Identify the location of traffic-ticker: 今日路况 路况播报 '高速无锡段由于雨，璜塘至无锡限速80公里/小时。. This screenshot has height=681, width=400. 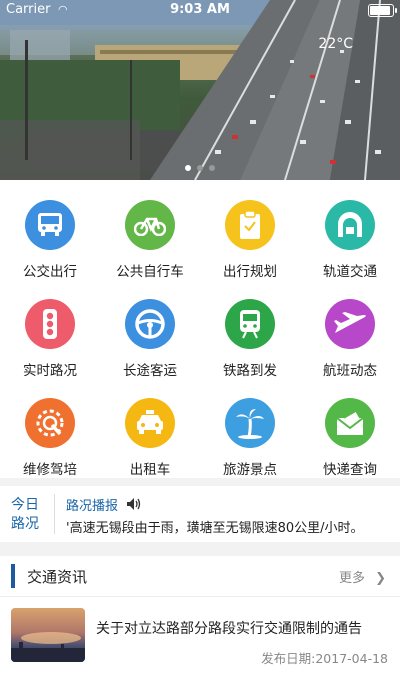
(200, 514).